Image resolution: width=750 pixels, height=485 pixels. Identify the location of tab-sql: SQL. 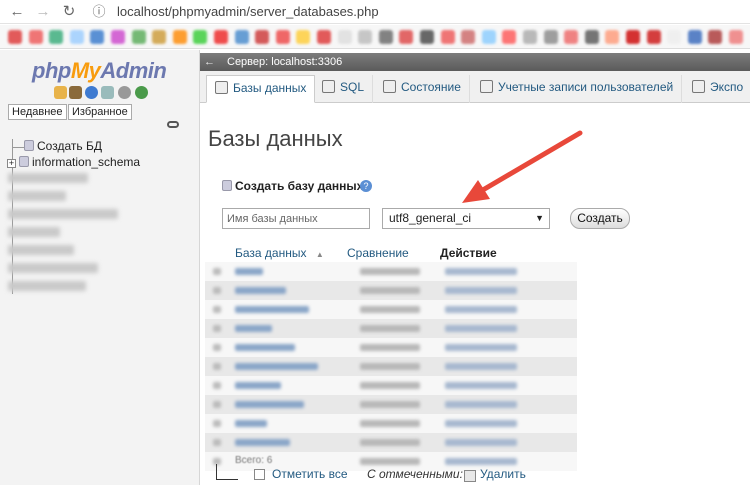
(344, 89).